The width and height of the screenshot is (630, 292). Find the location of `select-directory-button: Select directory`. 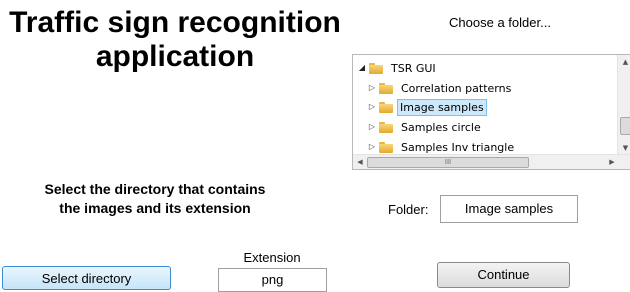

select-directory-button: Select directory is located at coordinates (86, 278).